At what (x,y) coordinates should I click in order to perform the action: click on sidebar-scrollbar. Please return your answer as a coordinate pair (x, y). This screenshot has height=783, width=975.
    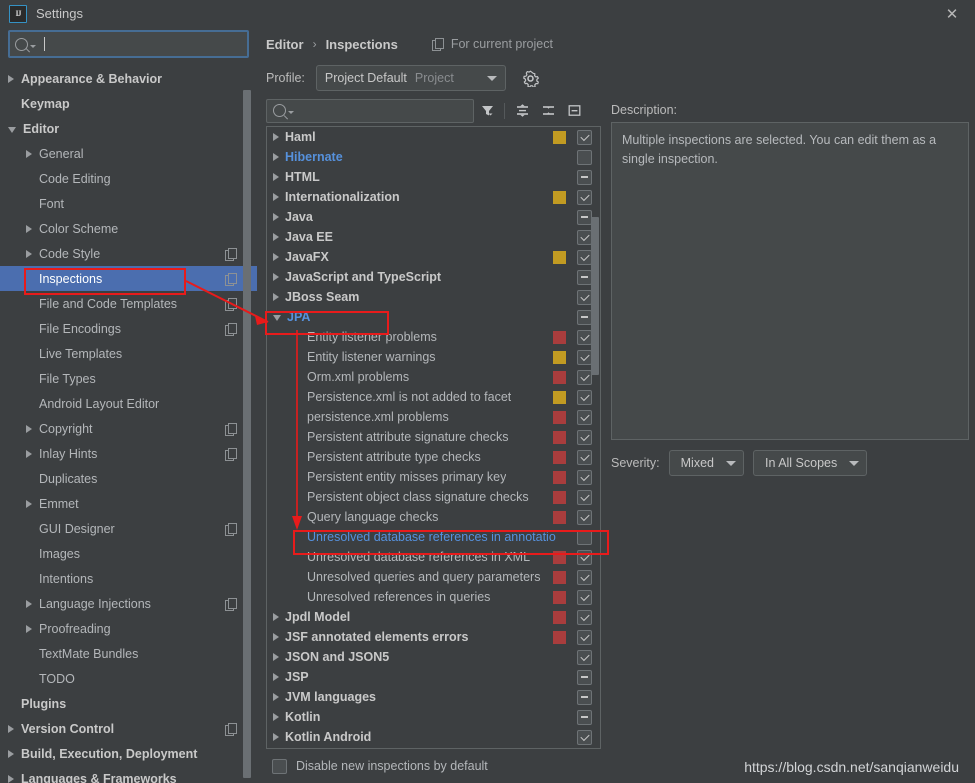
    Looking at the image, I should click on (247, 434).